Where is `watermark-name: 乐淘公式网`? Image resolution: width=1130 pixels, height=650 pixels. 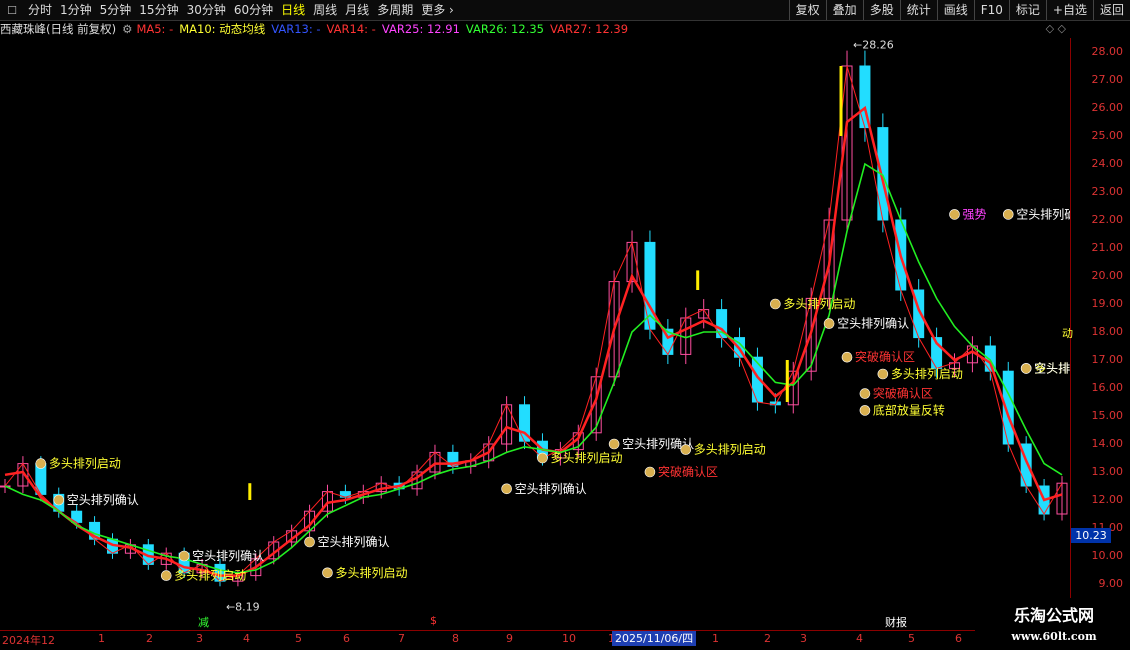 watermark-name: 乐淘公式网 is located at coordinates (1053, 615).